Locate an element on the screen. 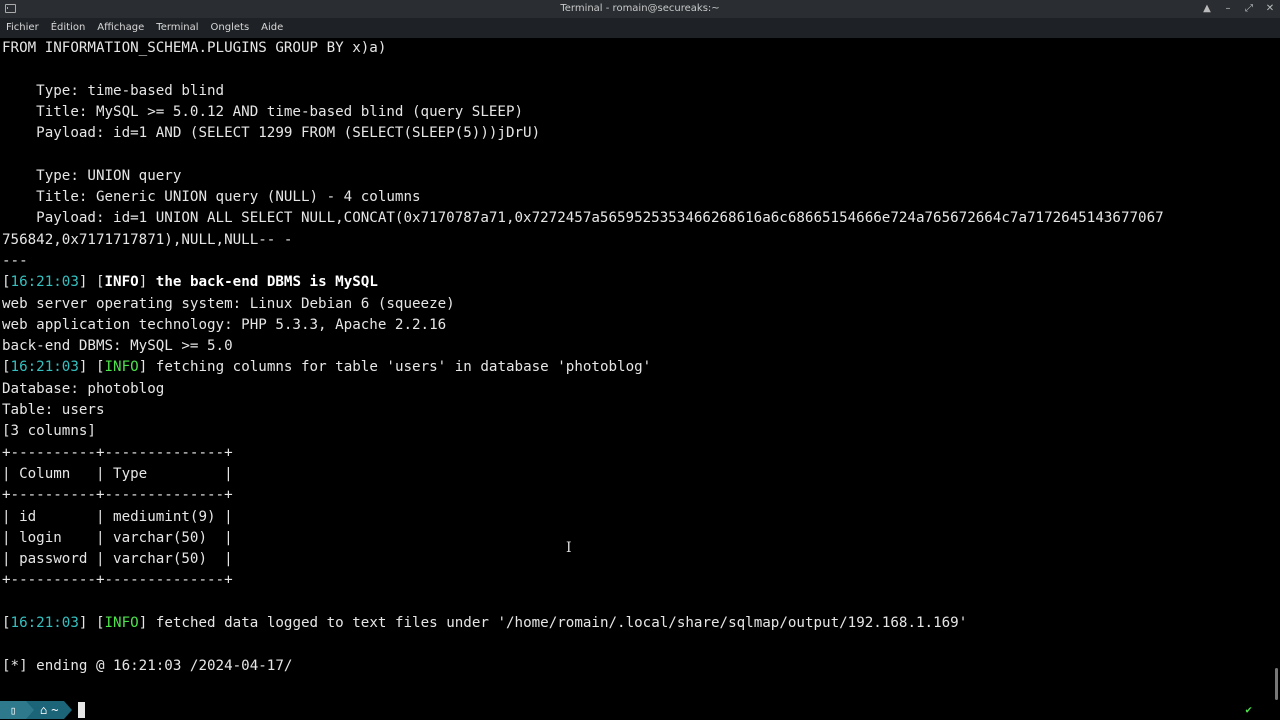 This screenshot has height=720, width=1280. scrollbar is located at coordinates (1276, 684).